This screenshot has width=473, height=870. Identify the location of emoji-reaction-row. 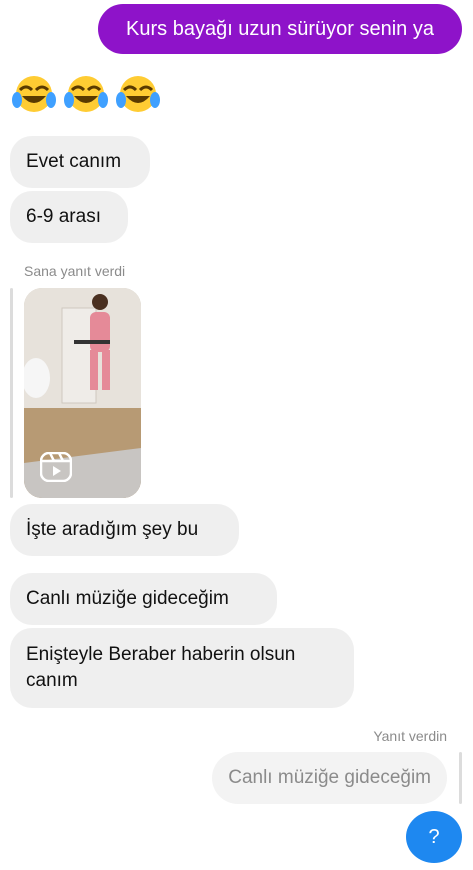
(86, 94).